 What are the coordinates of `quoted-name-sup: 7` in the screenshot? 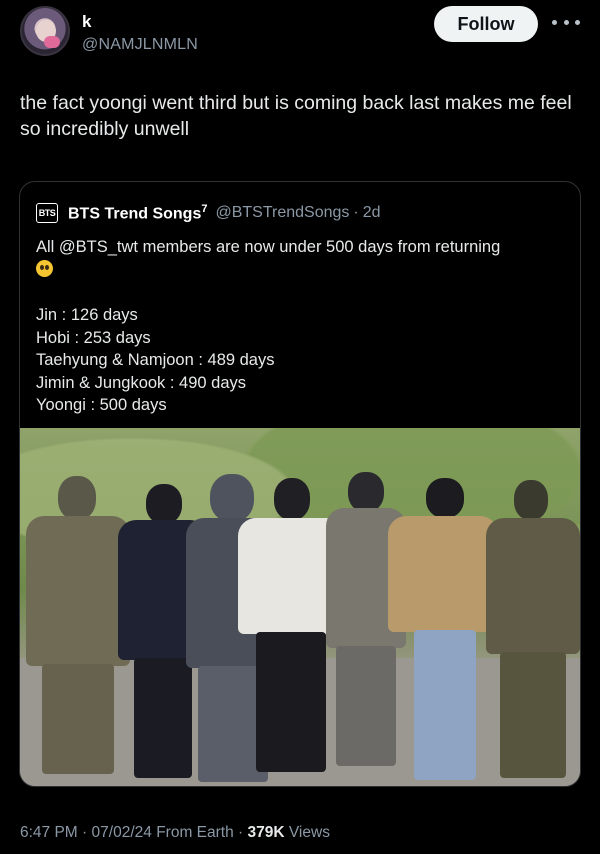 It's located at (204, 208).